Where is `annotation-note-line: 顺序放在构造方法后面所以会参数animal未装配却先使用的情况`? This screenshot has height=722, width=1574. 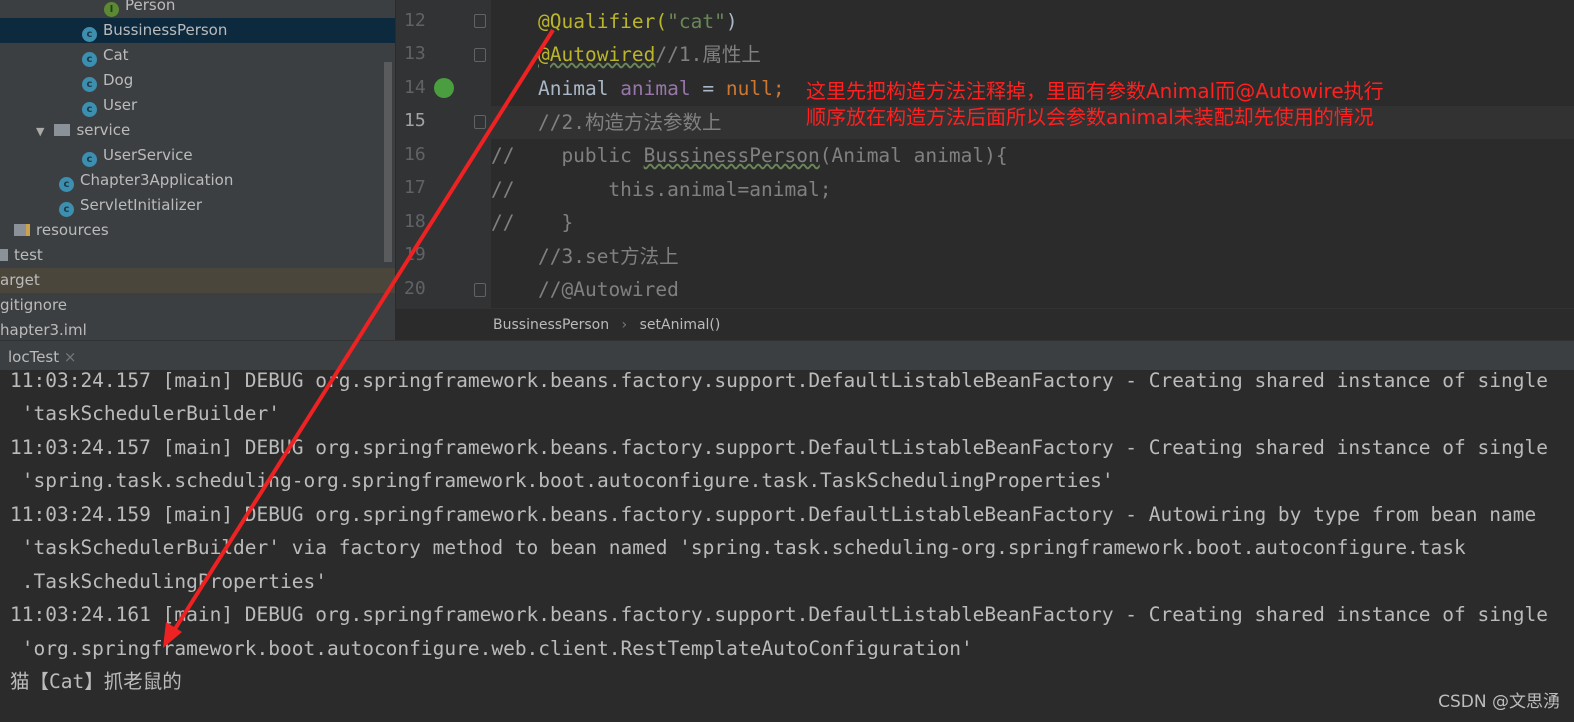 annotation-note-line: 顺序放在构造方法后面所以会参数animal未装配却先使用的情况 is located at coordinates (1090, 117).